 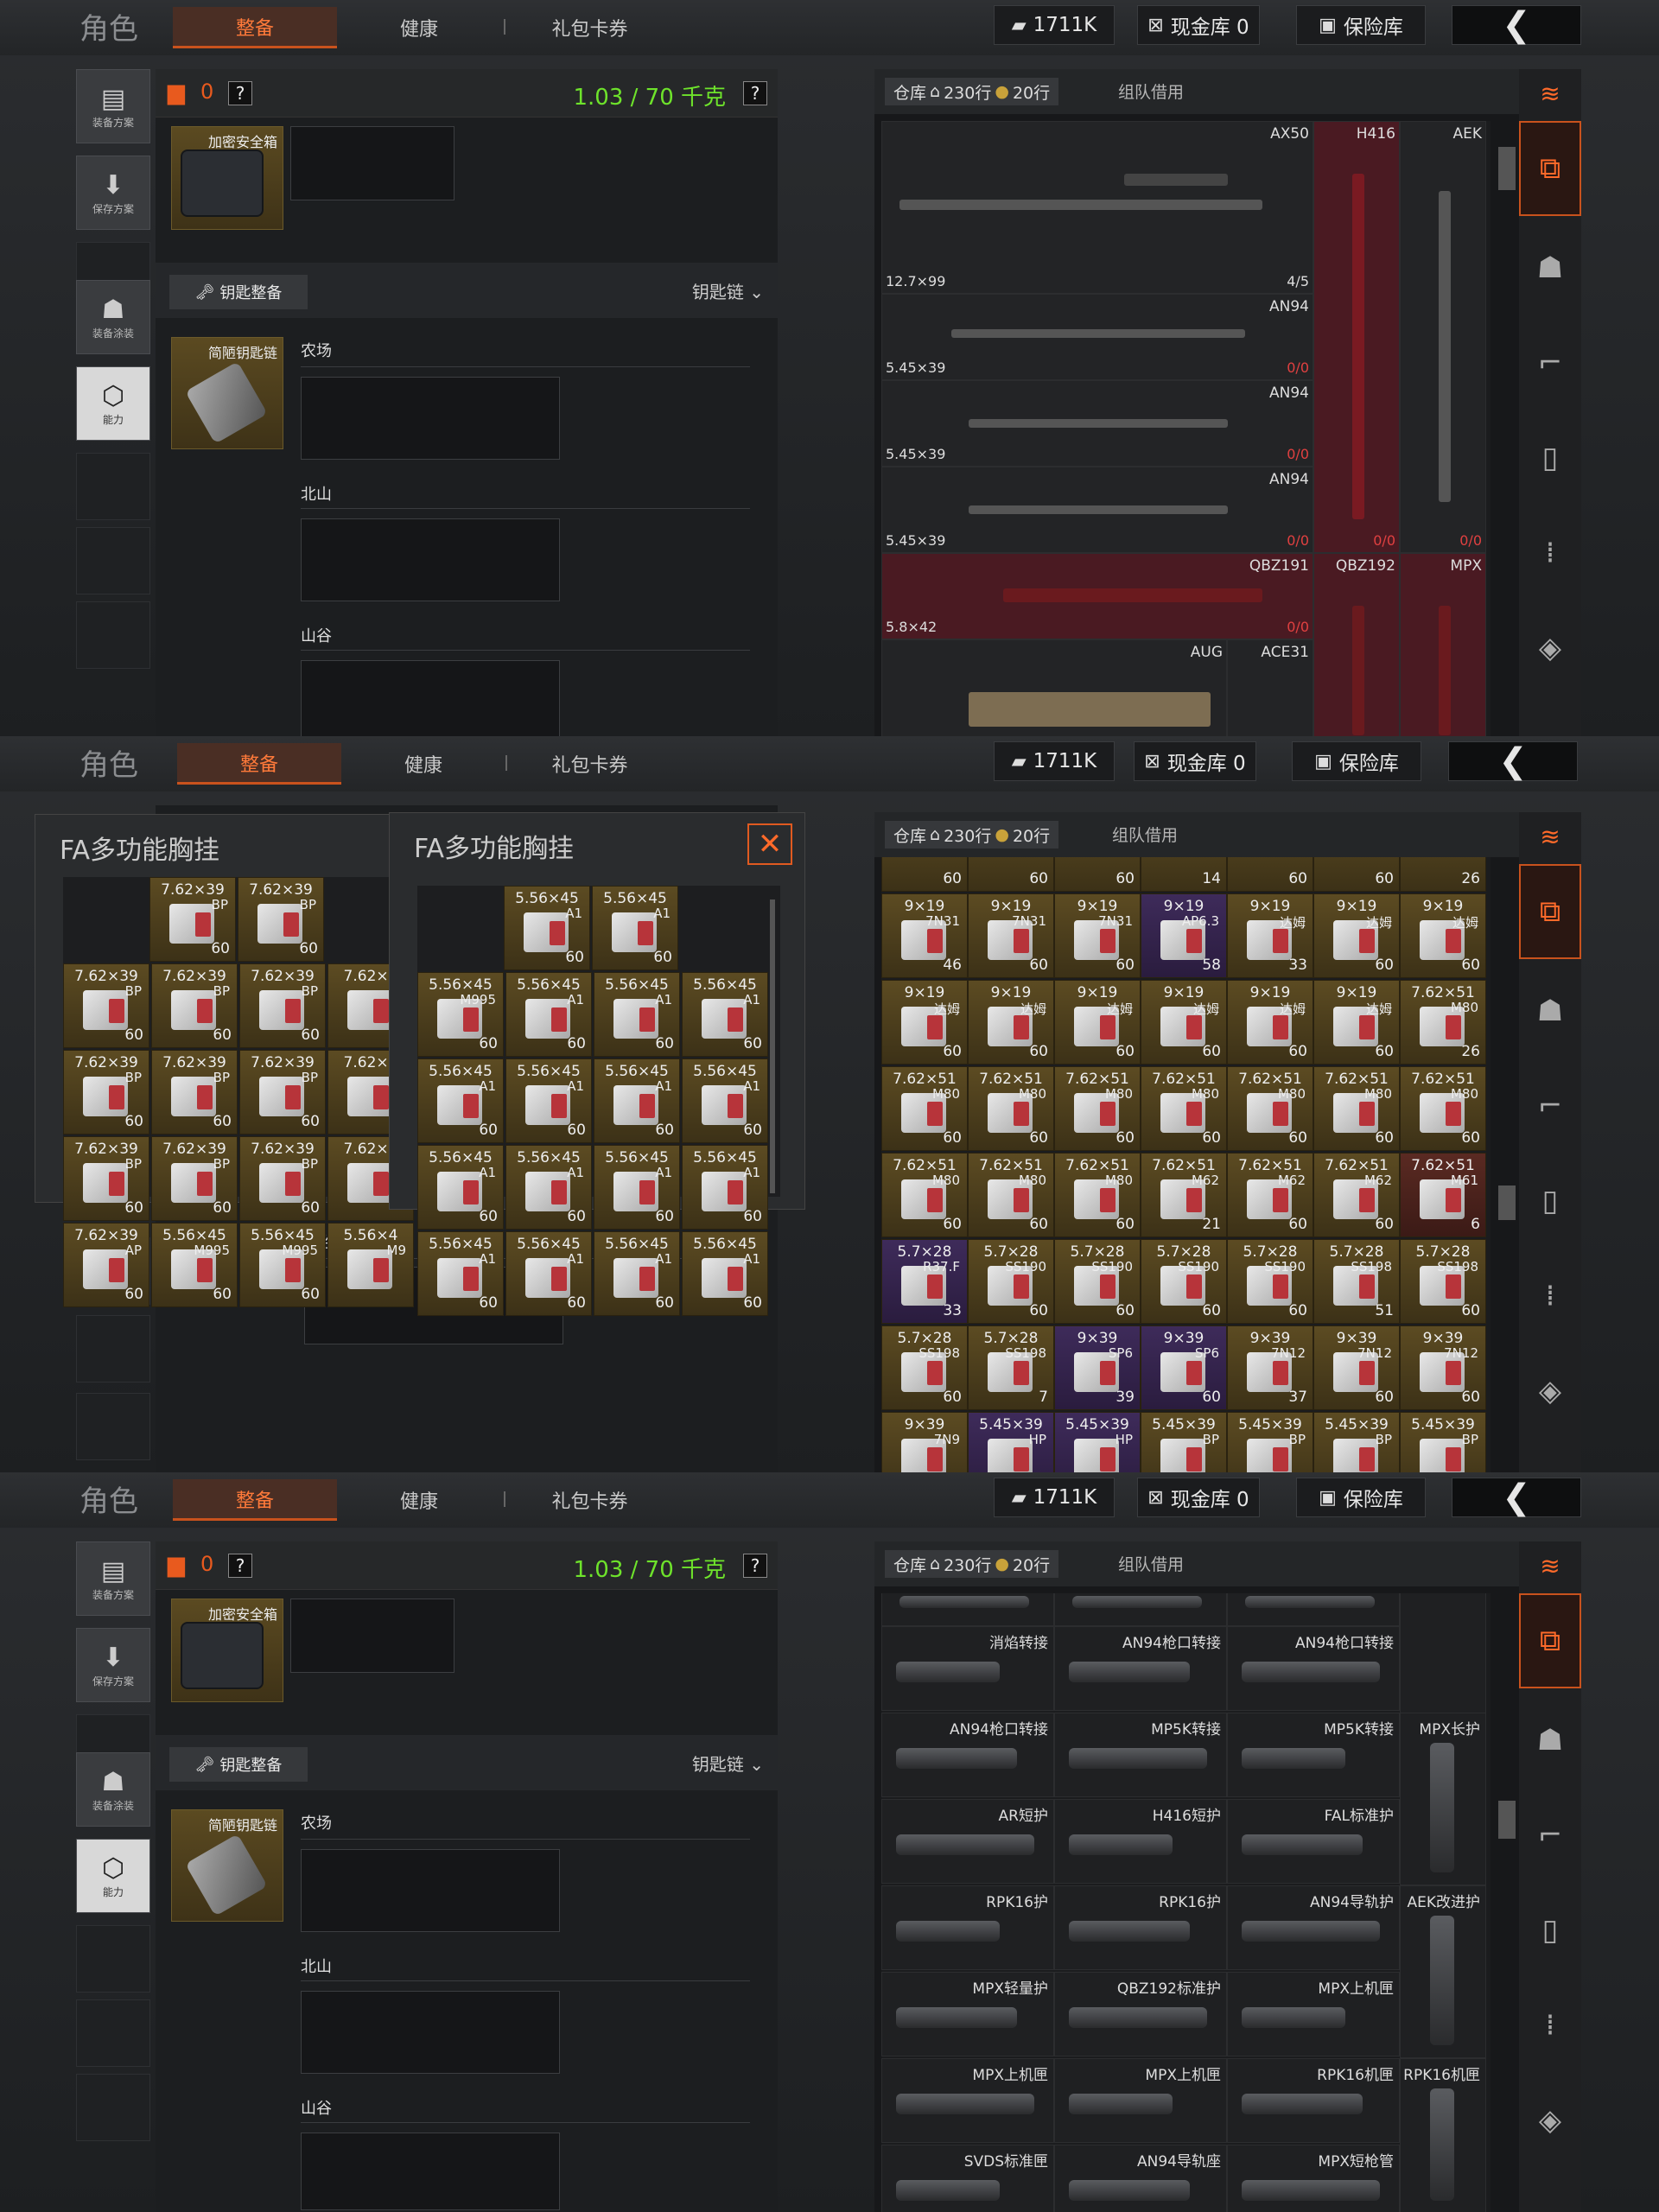 What do you see at coordinates (240, 1566) in the screenshot?
I see `help-icon: ?` at bounding box center [240, 1566].